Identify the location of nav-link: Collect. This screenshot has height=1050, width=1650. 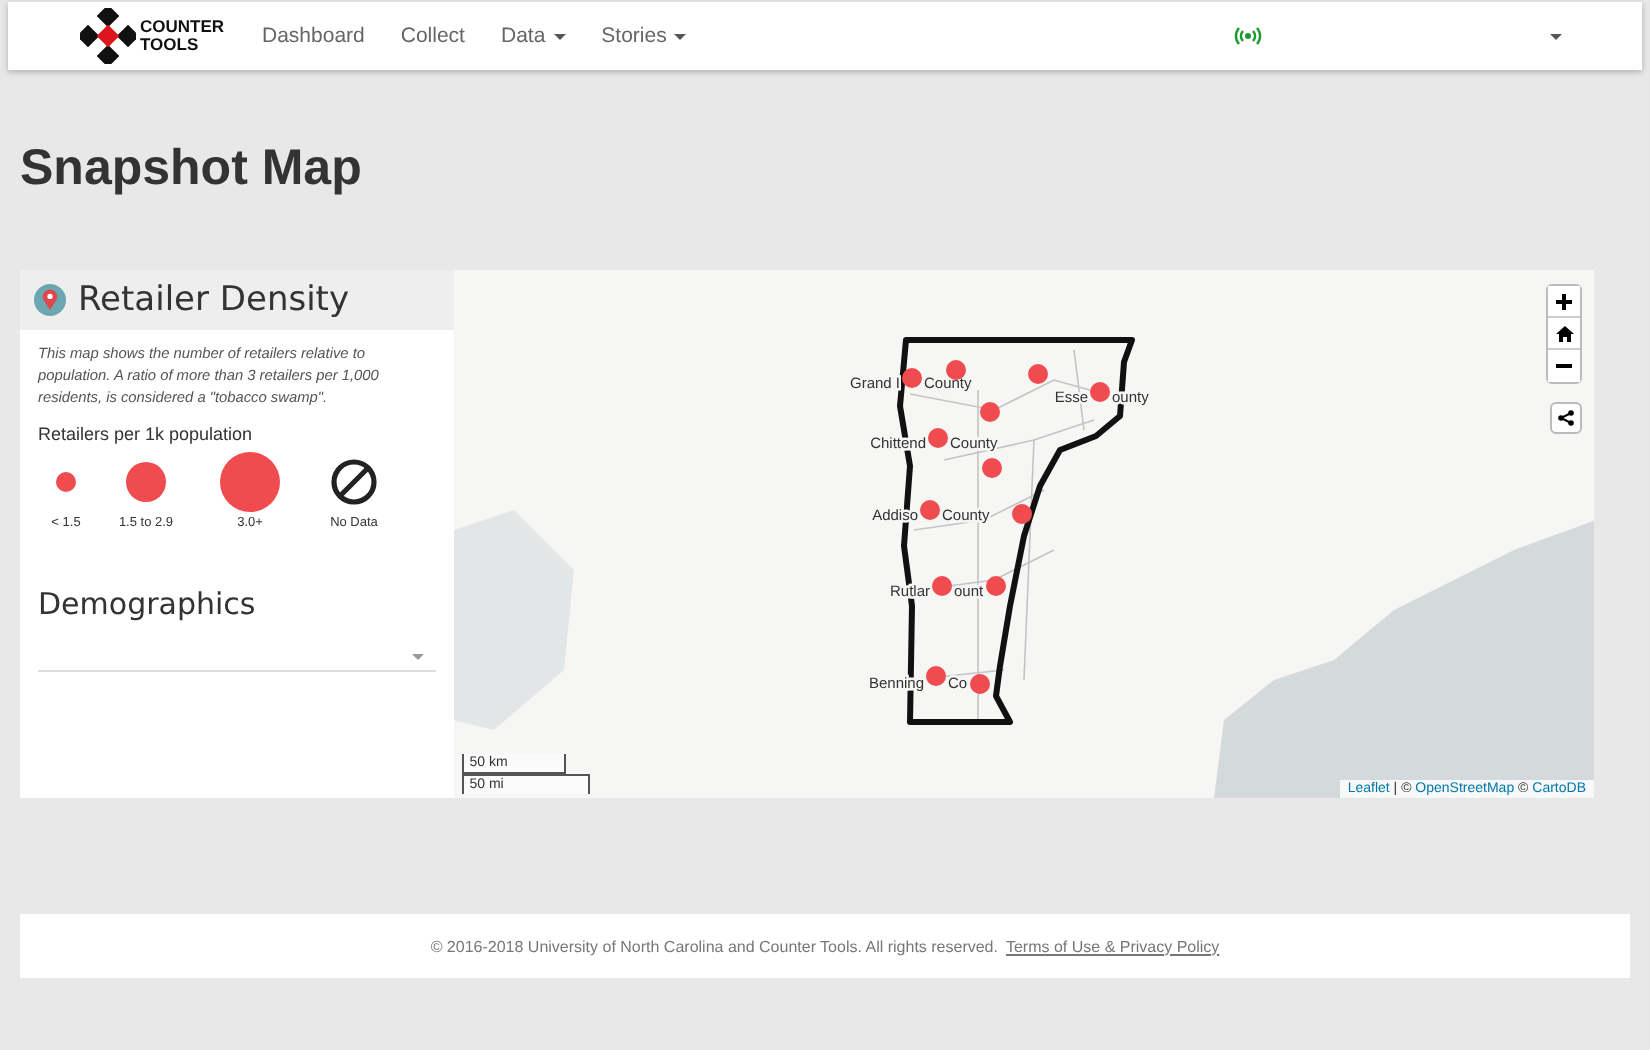
(432, 36).